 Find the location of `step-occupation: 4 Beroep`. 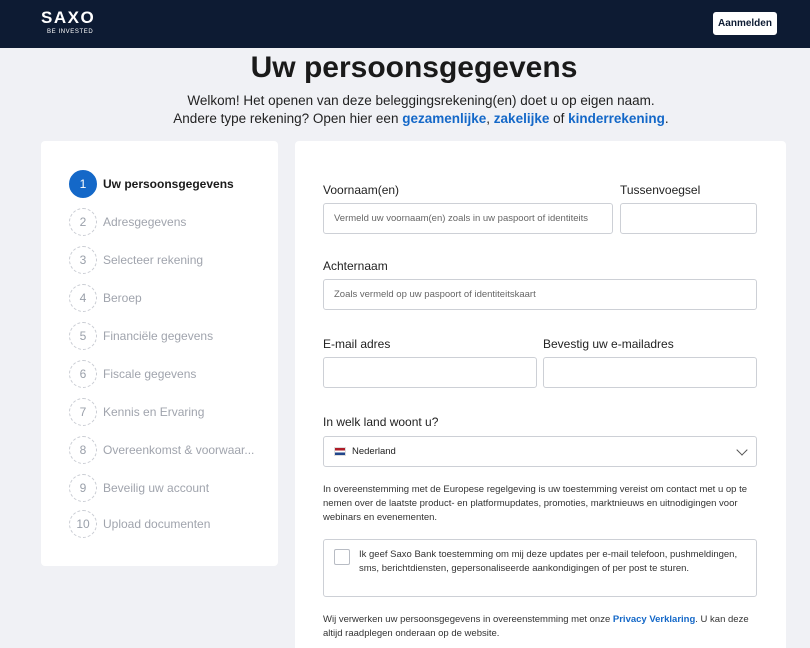

step-occupation: 4 Beroep is located at coordinates (105, 298).